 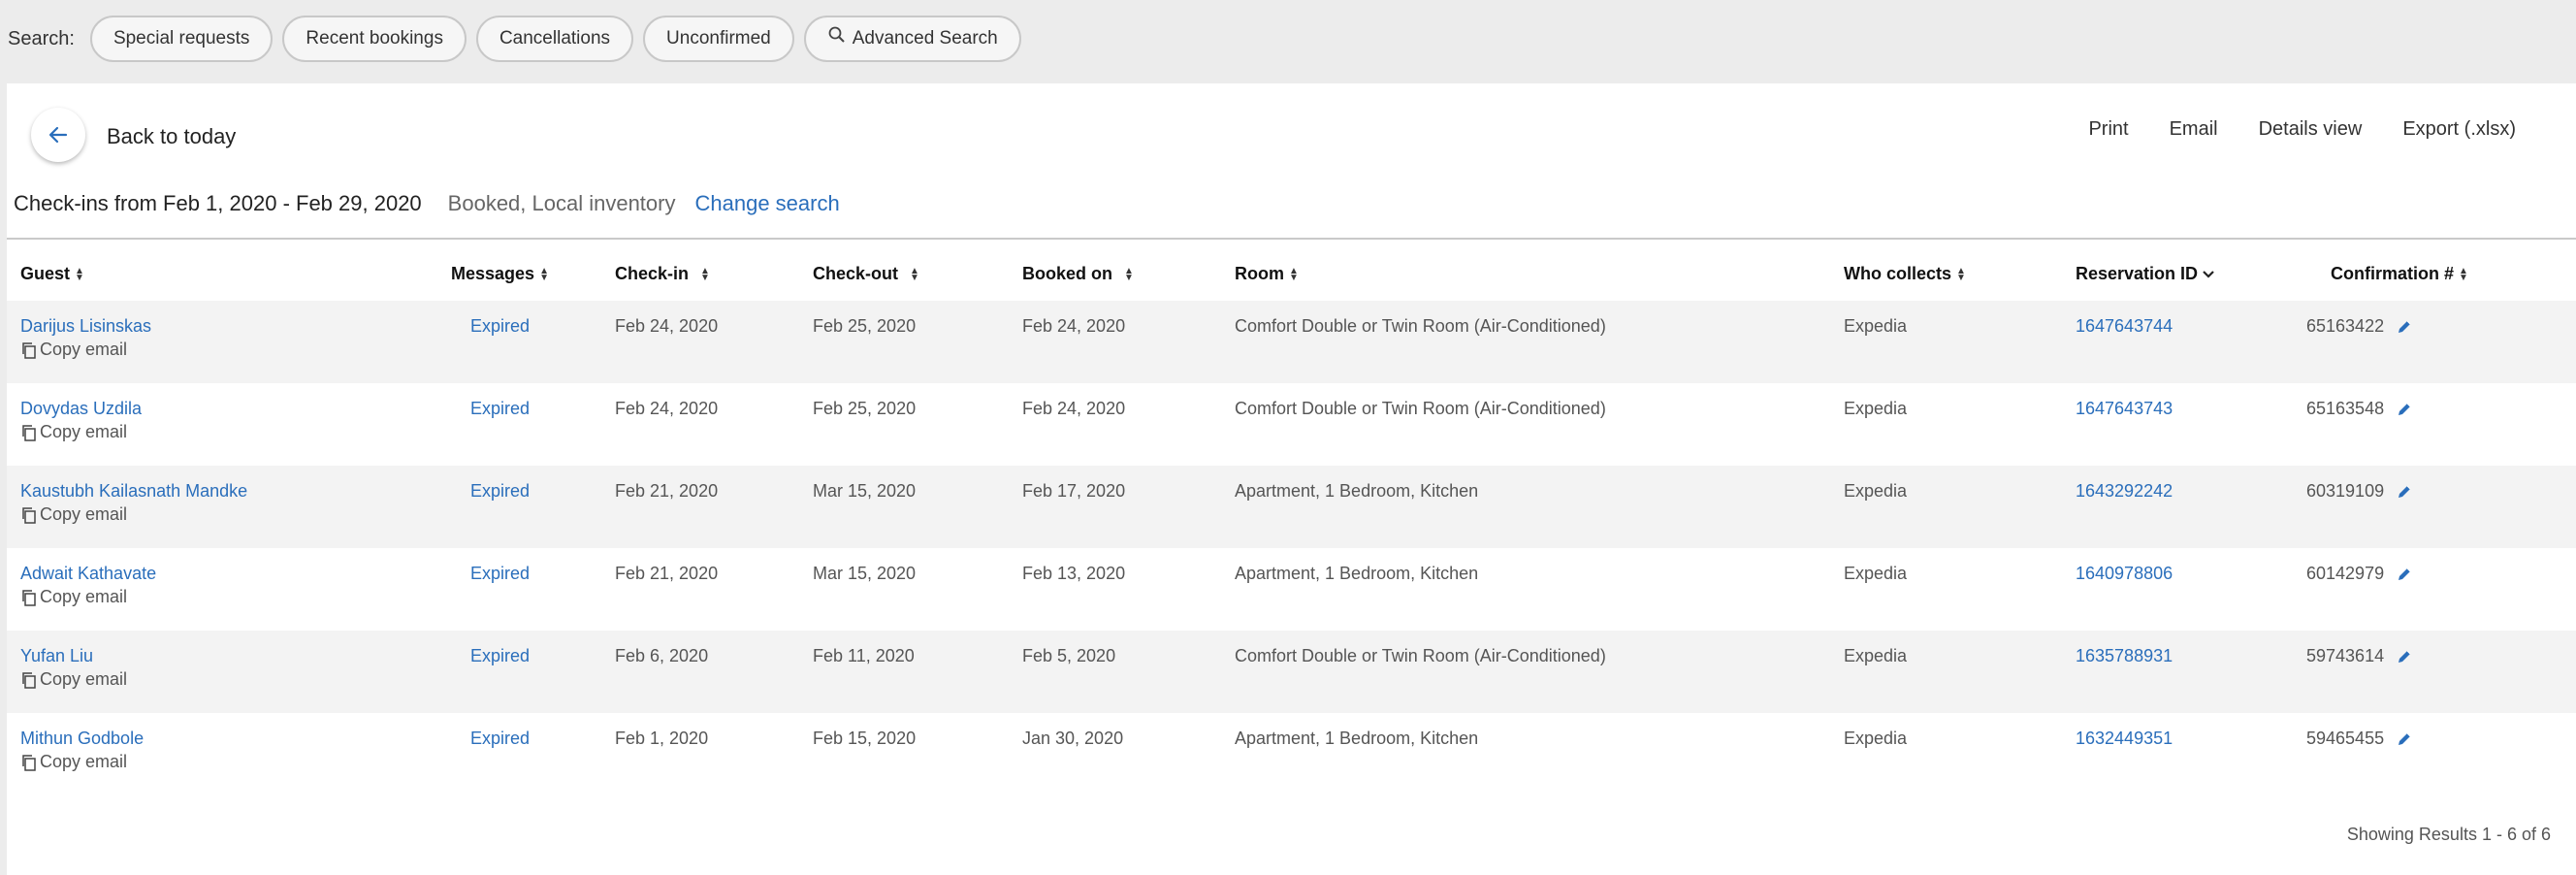 What do you see at coordinates (2345, 655) in the screenshot?
I see `confirmation-number: 59743614` at bounding box center [2345, 655].